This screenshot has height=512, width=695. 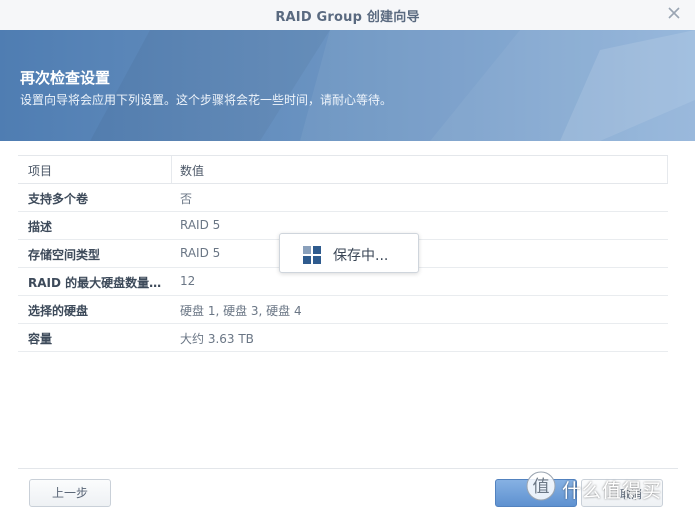 What do you see at coordinates (186, 199) in the screenshot?
I see `row-value: 否` at bounding box center [186, 199].